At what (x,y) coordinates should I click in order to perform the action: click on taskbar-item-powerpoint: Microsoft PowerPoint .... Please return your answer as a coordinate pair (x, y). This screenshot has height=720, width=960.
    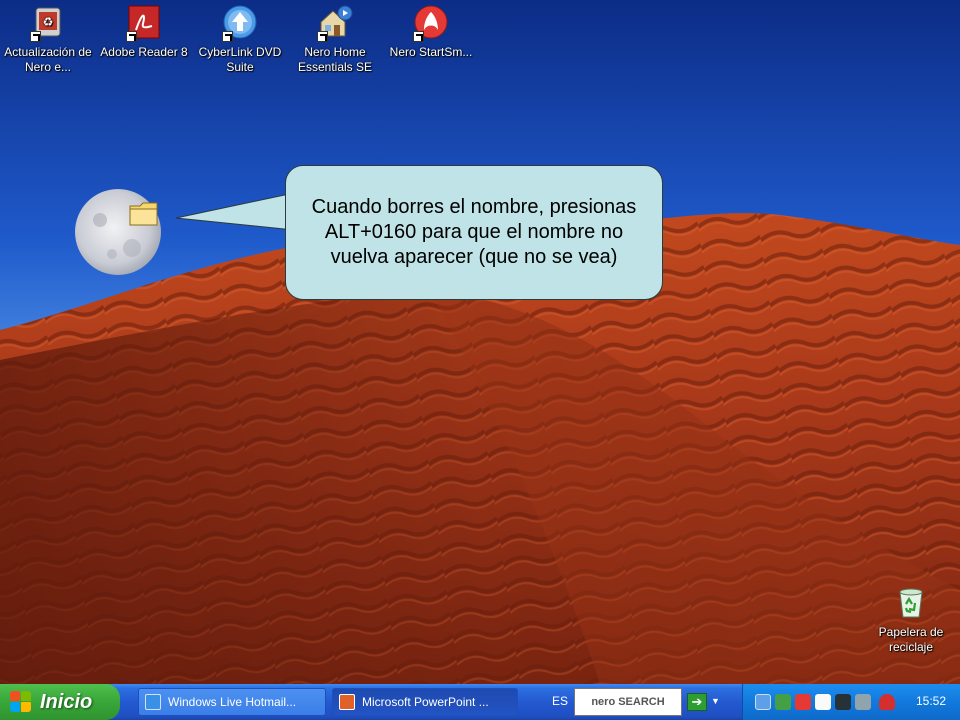
    Looking at the image, I should click on (425, 702).